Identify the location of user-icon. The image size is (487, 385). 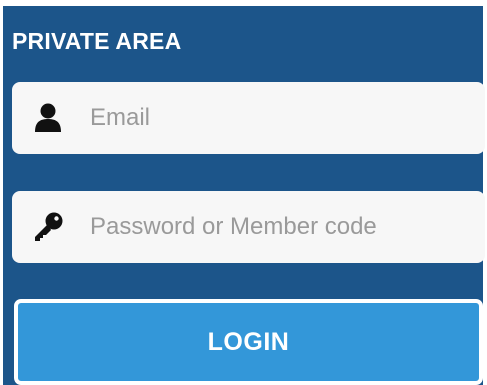
(48, 117).